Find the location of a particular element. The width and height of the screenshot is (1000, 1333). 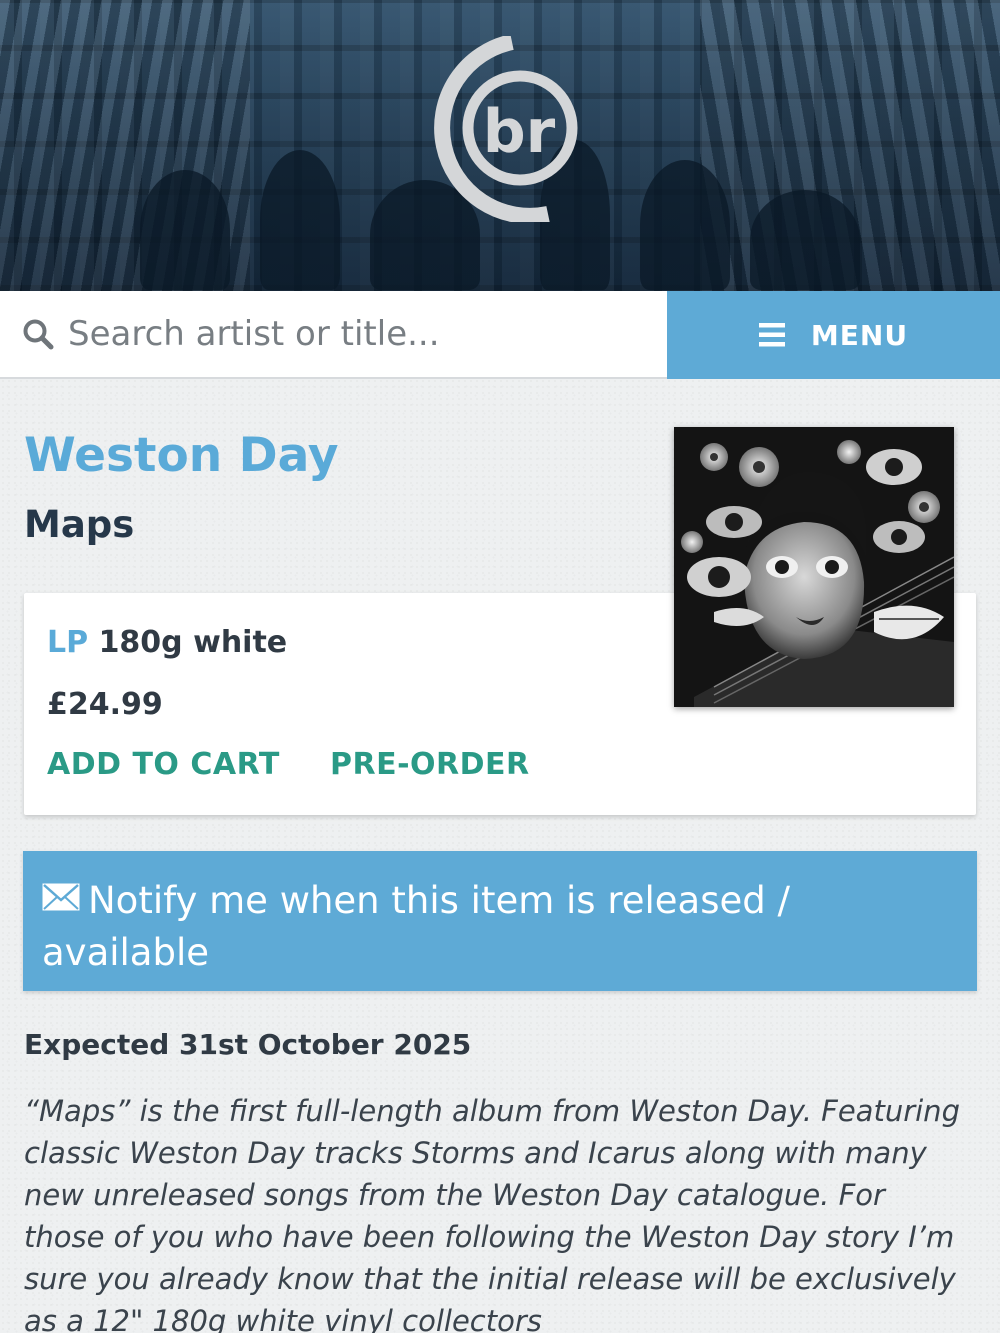

album-cover-image is located at coordinates (814, 567).